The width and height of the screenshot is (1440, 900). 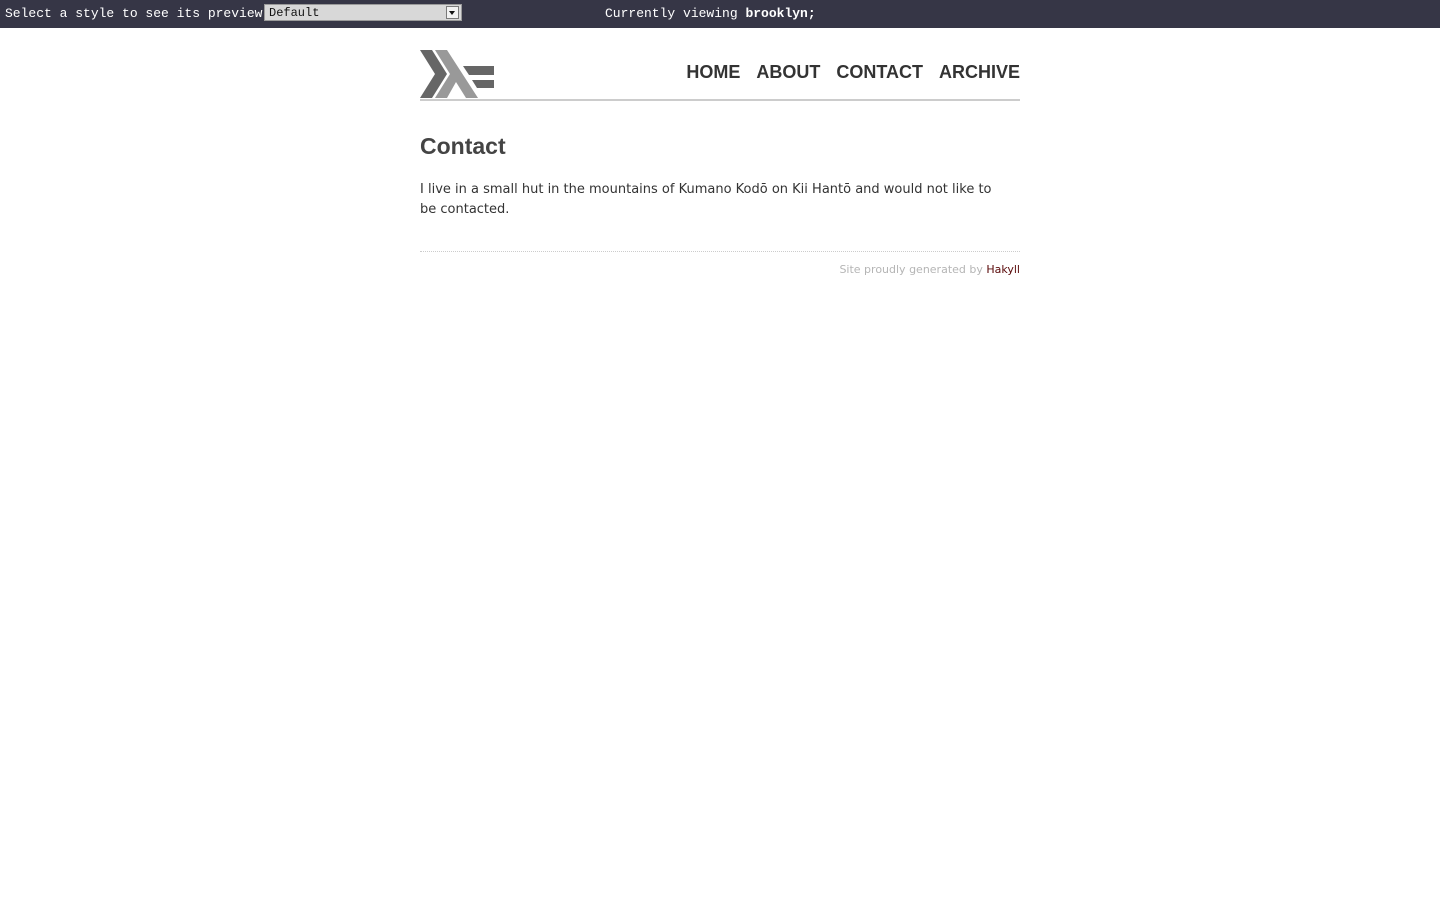 What do you see at coordinates (879, 72) in the screenshot?
I see `nav-contact-link: CONTACT` at bounding box center [879, 72].